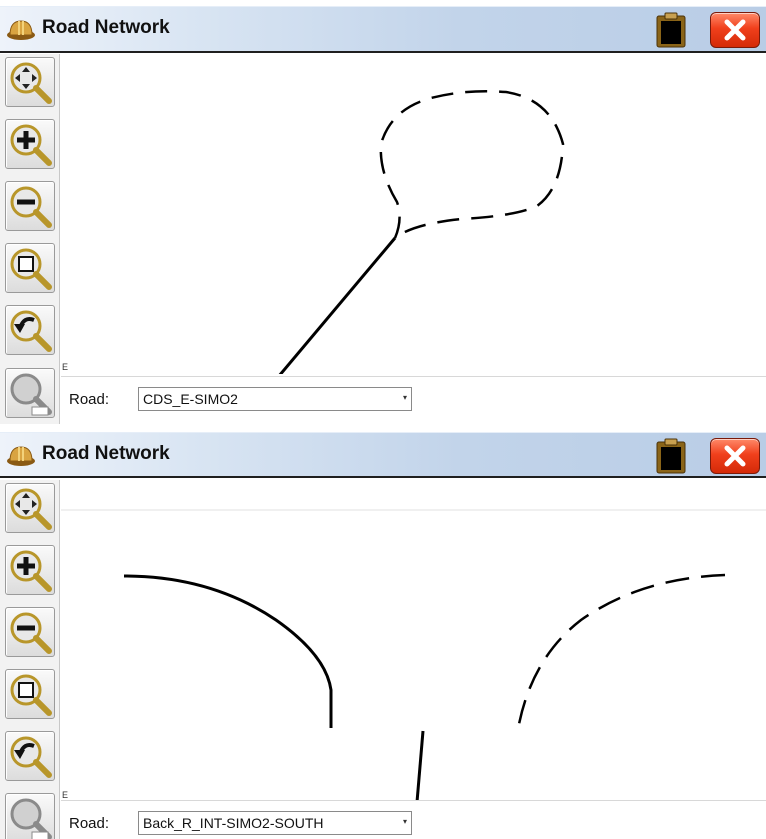 The image size is (766, 839). I want to click on road-line-solid, so click(337, 307).